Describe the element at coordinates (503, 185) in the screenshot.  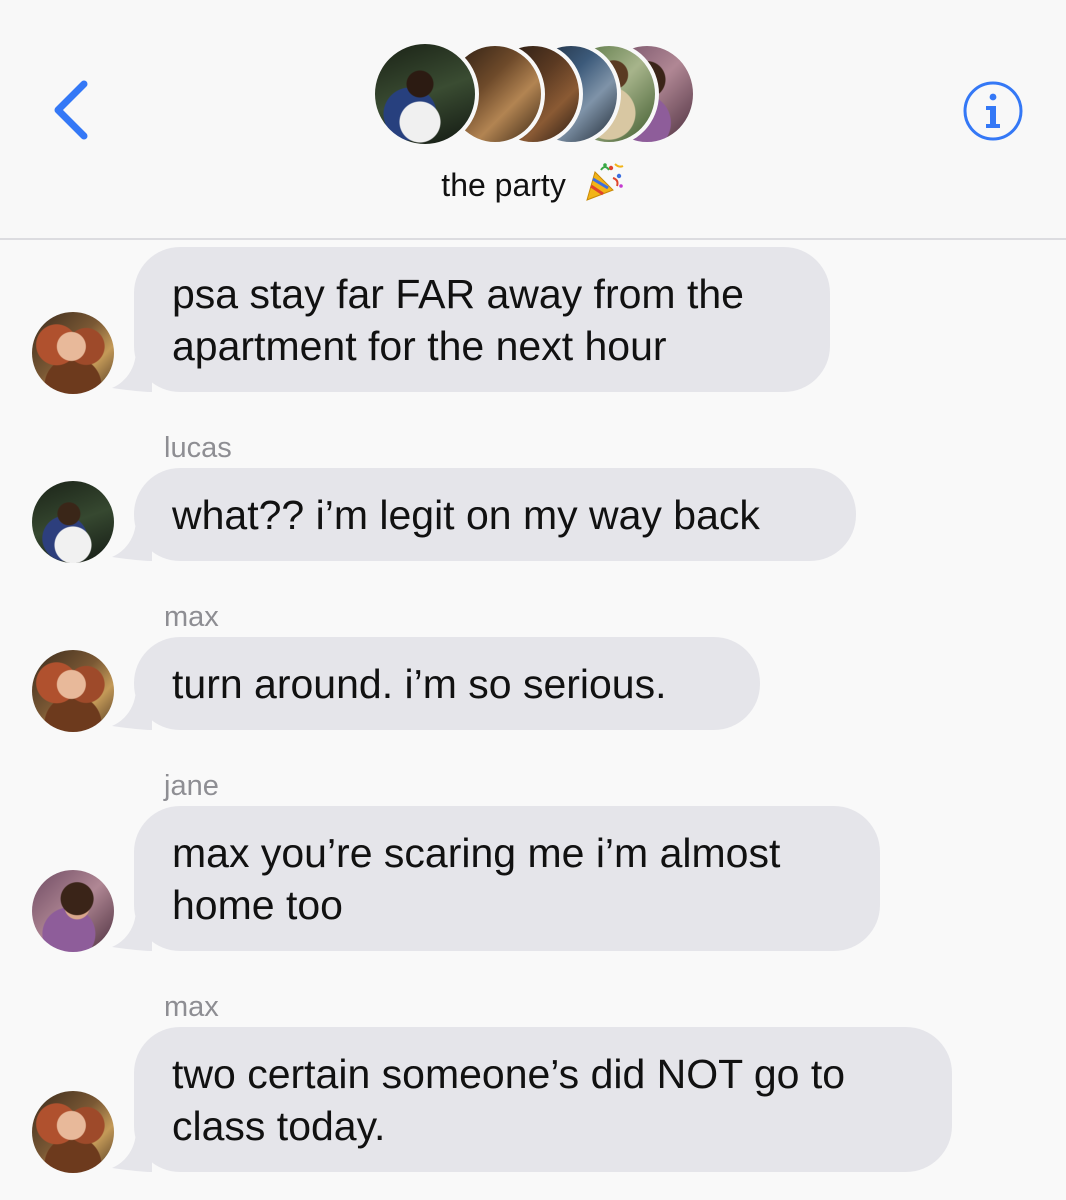
I see `group-name: the party` at that location.